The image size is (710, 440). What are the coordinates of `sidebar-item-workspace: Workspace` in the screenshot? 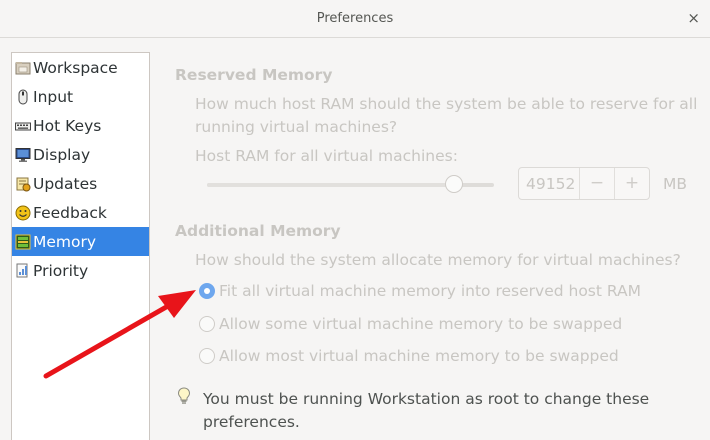 It's located at (80, 67).